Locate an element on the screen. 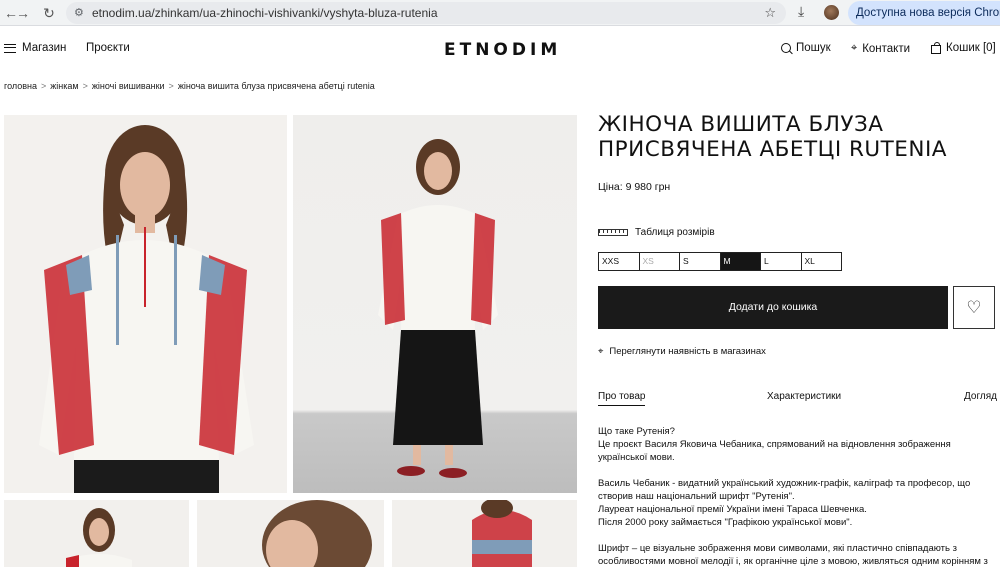  tab-about: Про товар is located at coordinates (622, 398).